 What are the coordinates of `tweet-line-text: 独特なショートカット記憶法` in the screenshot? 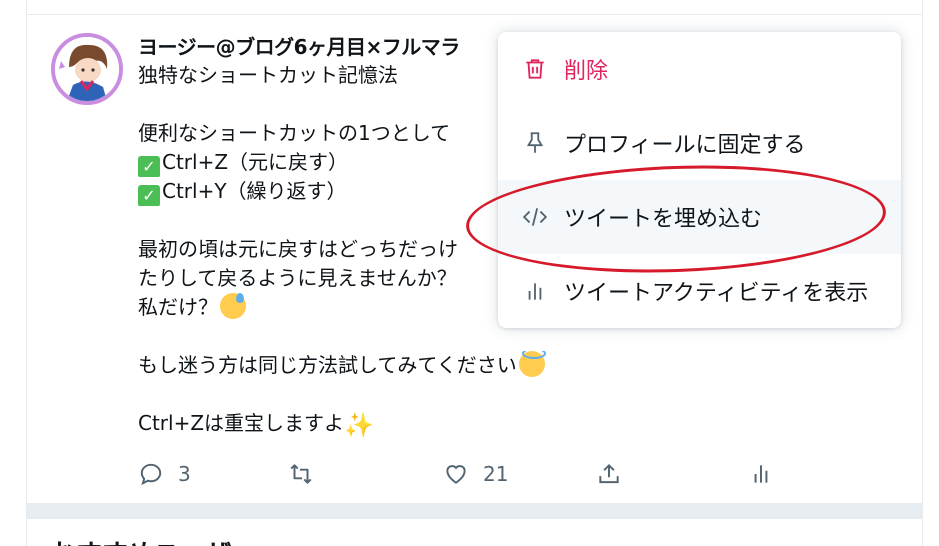 It's located at (268, 75).